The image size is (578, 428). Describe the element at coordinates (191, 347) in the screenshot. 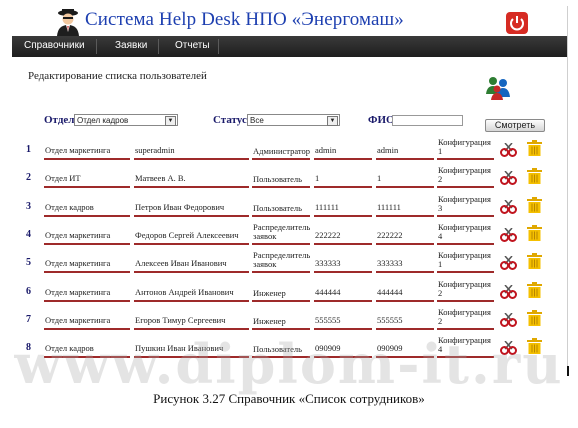

I see `cell-fio: Пушкин Иван Иванович` at that location.